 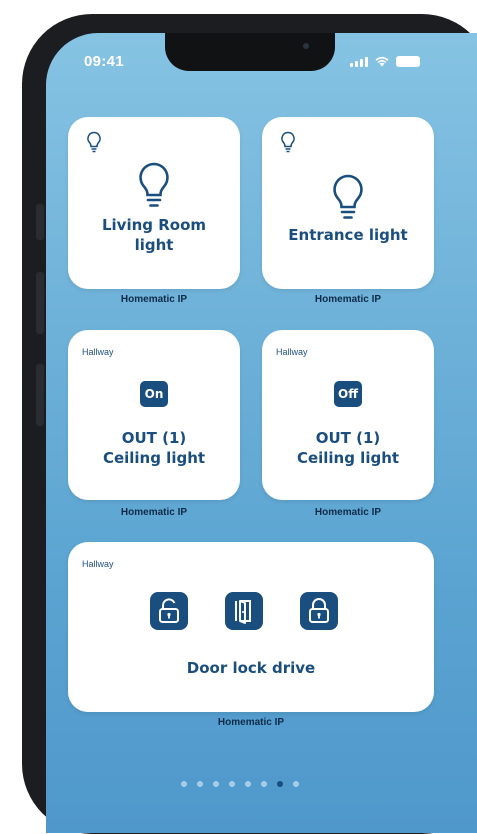 What do you see at coordinates (359, 62) in the screenshot?
I see `signal-icon` at bounding box center [359, 62].